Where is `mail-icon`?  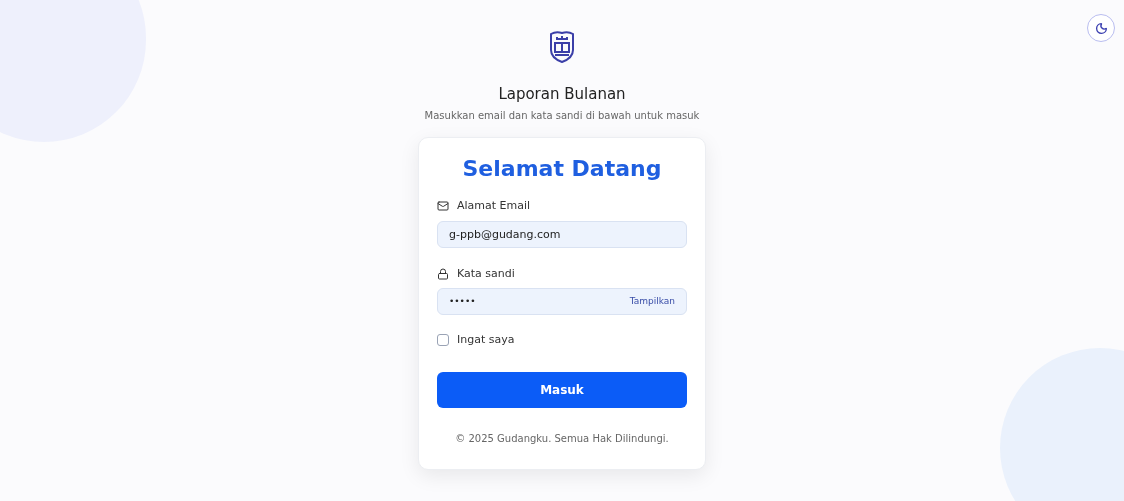 mail-icon is located at coordinates (443, 206).